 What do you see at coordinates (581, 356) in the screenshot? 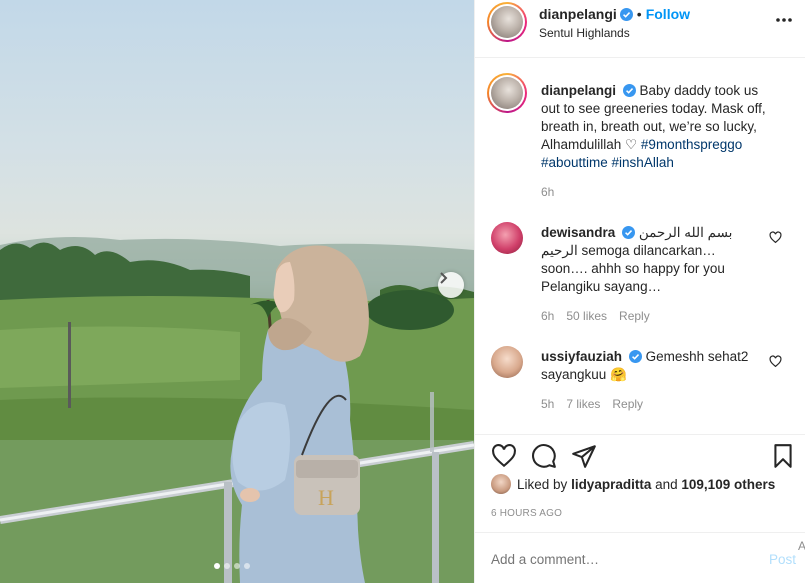
I see `commenter-username: ussiyfauziah` at bounding box center [581, 356].